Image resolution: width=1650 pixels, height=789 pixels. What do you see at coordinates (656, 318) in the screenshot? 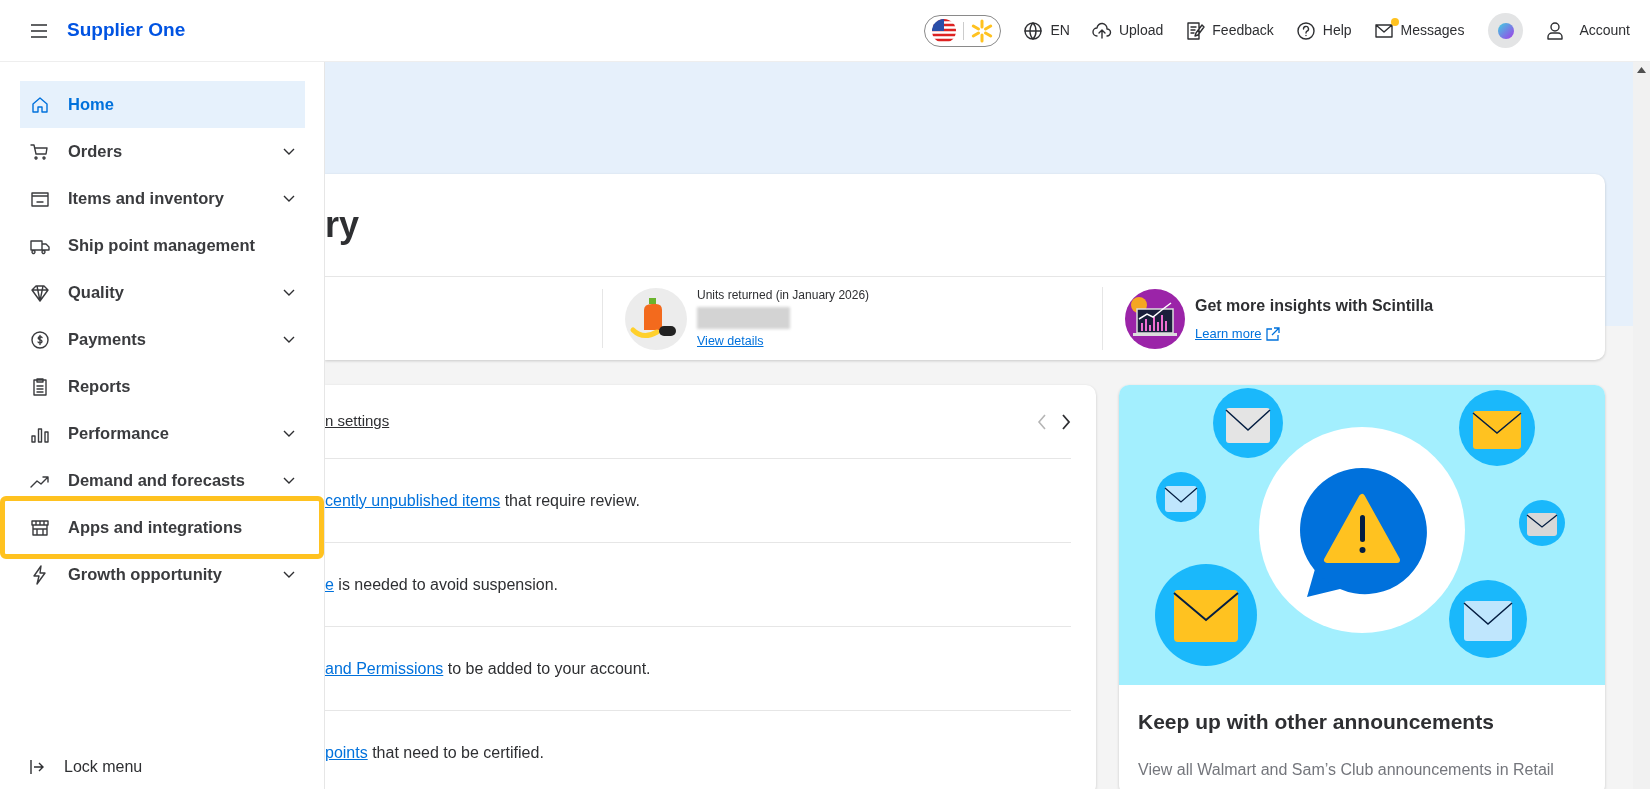
I see `products-drawing` at bounding box center [656, 318].